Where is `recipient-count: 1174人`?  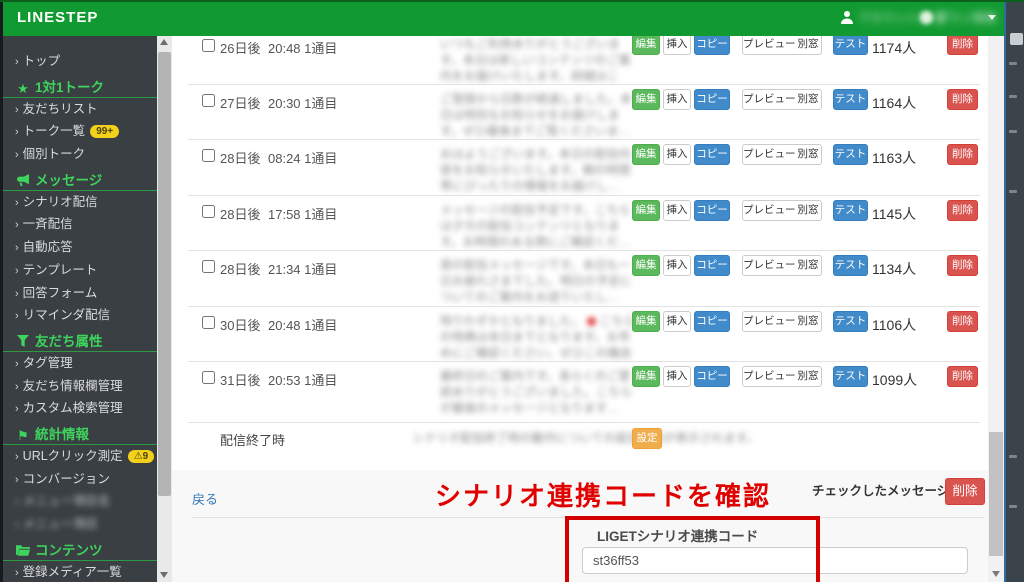
recipient-count: 1174人 is located at coordinates (894, 48).